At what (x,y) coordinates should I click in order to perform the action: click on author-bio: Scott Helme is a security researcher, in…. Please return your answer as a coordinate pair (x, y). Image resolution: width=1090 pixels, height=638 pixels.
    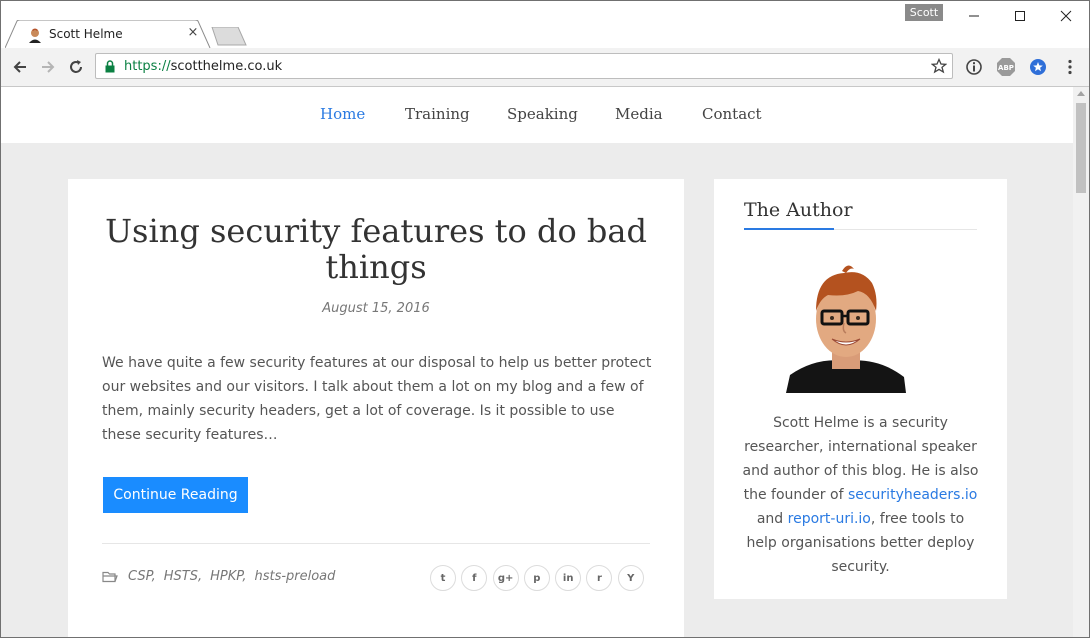
    Looking at the image, I should click on (860, 495).